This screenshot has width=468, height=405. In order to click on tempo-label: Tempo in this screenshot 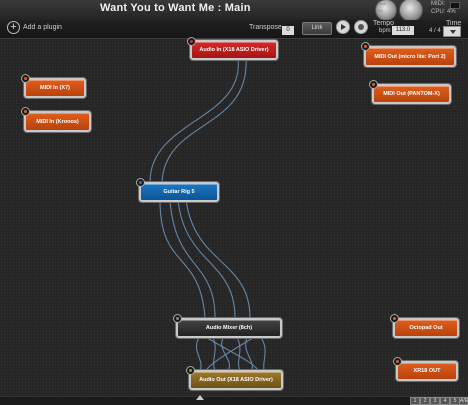, I will do `click(384, 23)`.